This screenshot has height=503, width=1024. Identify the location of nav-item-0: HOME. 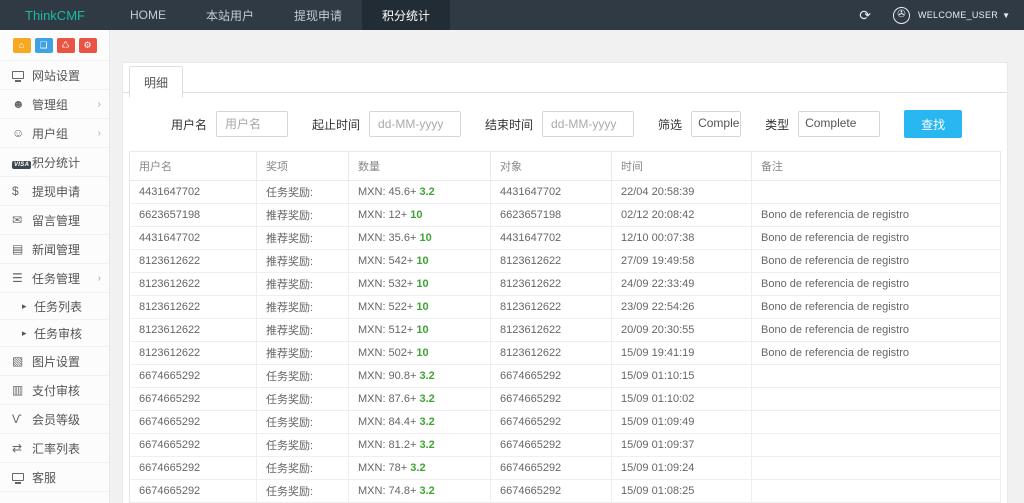
(148, 15).